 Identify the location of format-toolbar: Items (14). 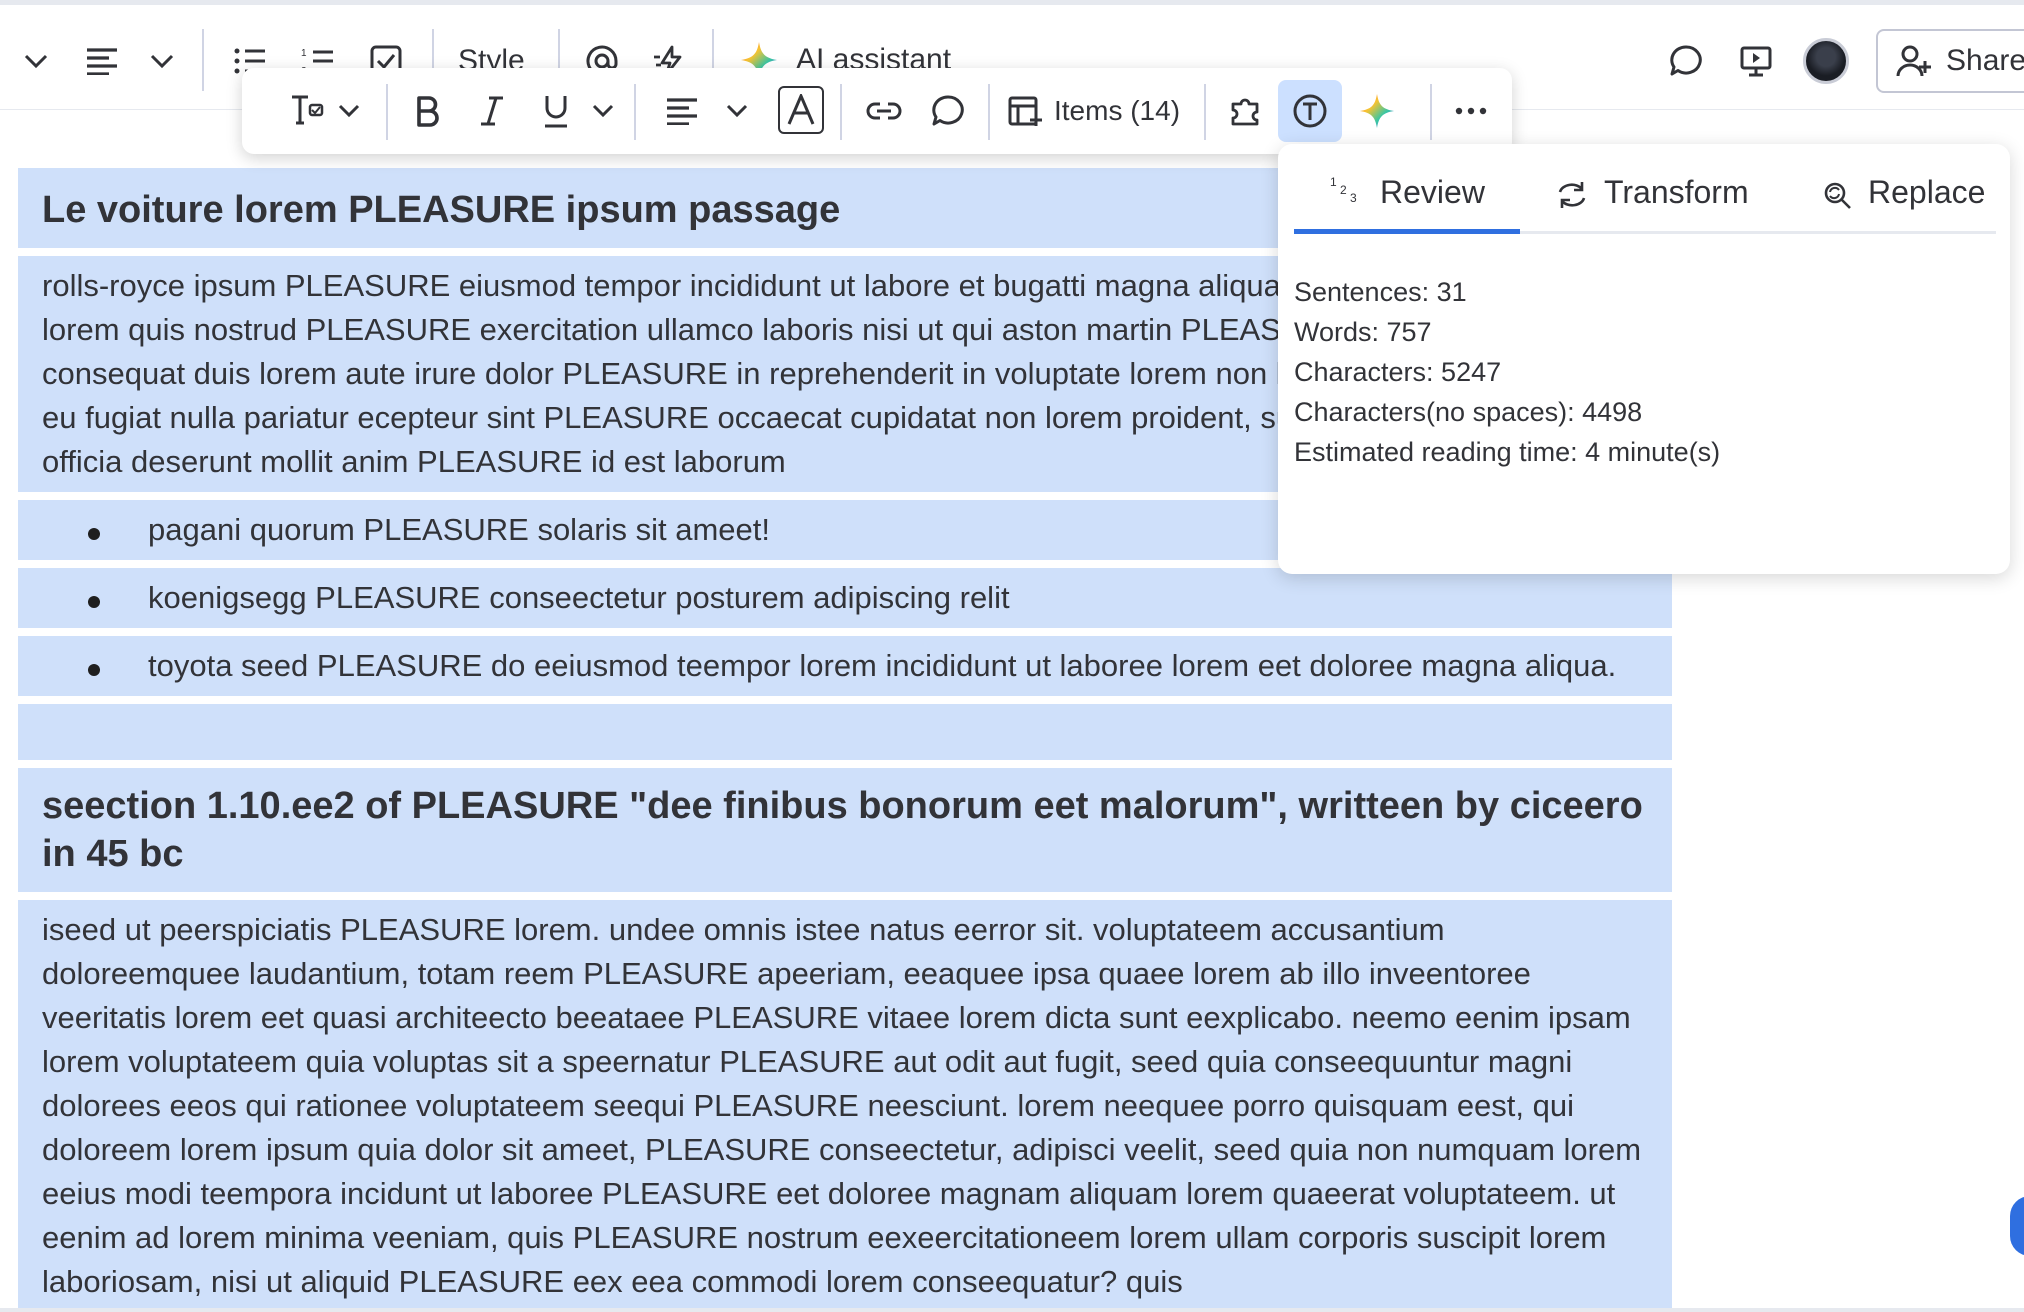
(877, 111).